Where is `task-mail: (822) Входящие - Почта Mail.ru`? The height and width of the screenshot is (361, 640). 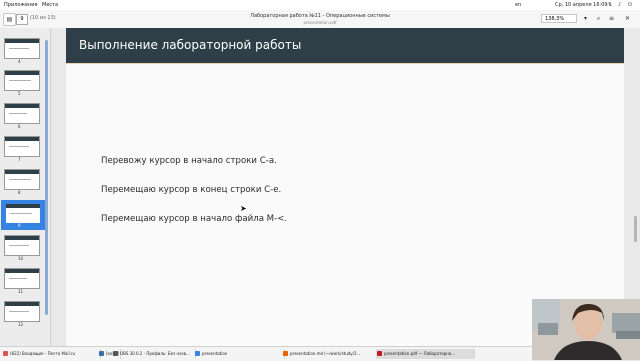 task-mail: (822) Входящие - Почта Mail.ru is located at coordinates (51, 354).